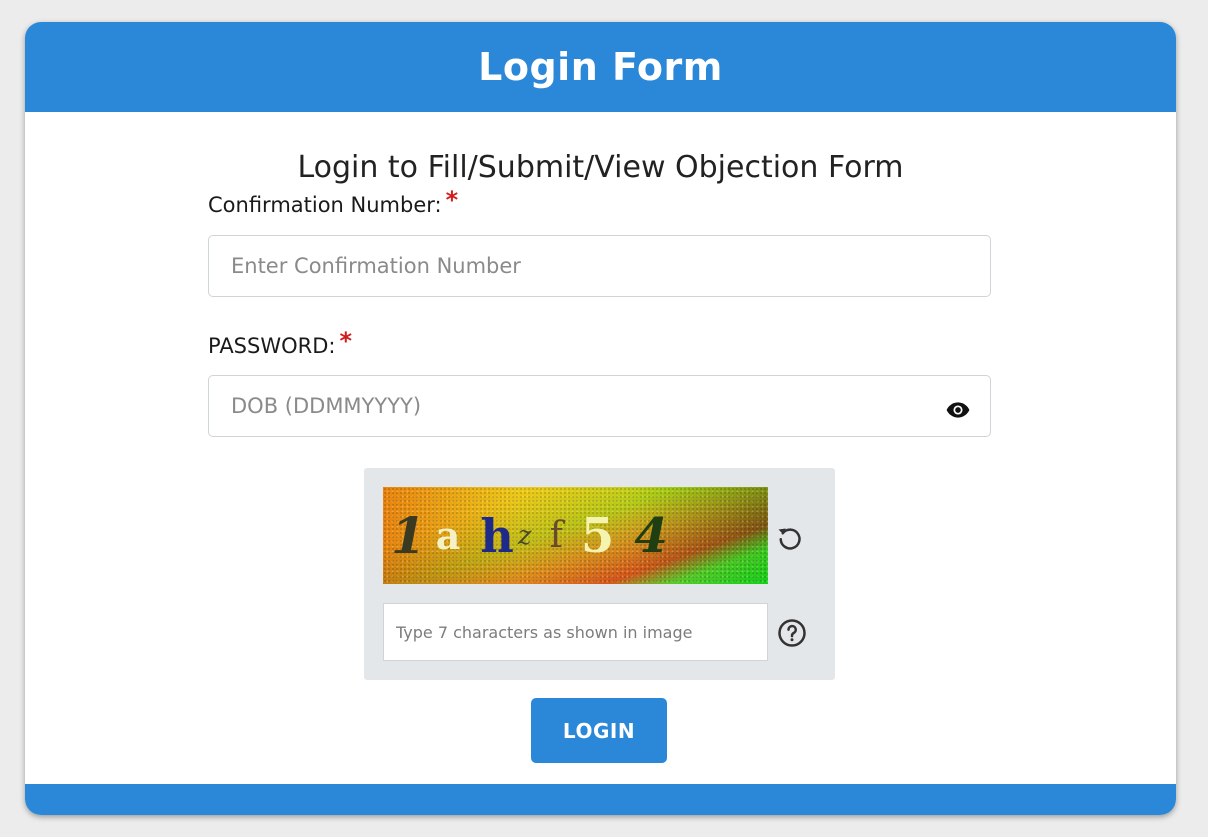 The image size is (1208, 837). What do you see at coordinates (600, 167) in the screenshot?
I see `form-subtitle: Login to Fill/Submit/View Objection Form` at bounding box center [600, 167].